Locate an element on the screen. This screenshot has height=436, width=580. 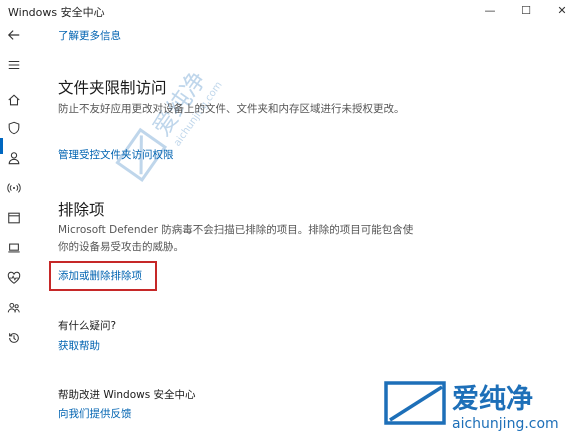
active-indicator is located at coordinates (1, 146).